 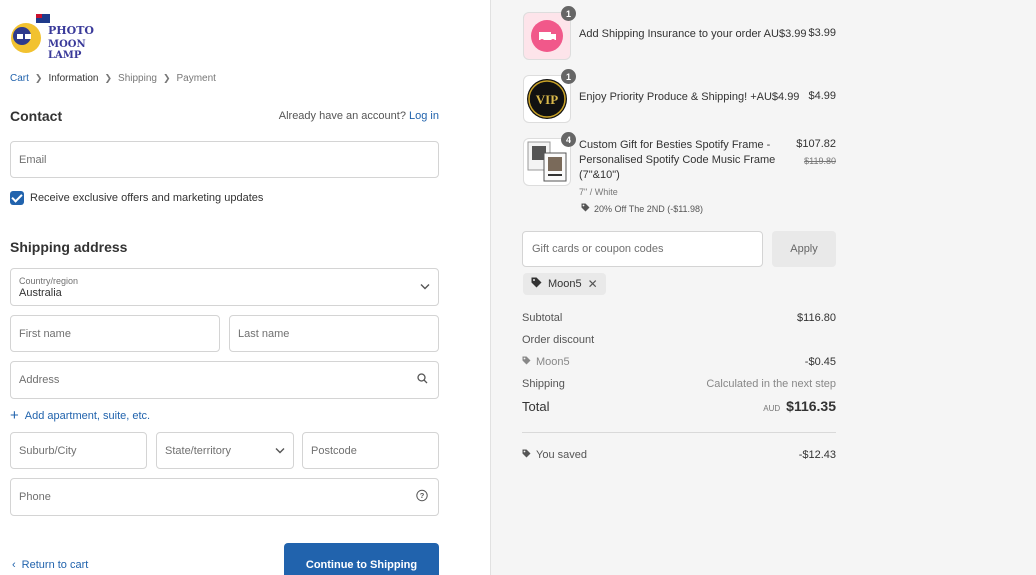 What do you see at coordinates (48, 450) in the screenshot?
I see `city-placeholder: Suburb/City` at bounding box center [48, 450].